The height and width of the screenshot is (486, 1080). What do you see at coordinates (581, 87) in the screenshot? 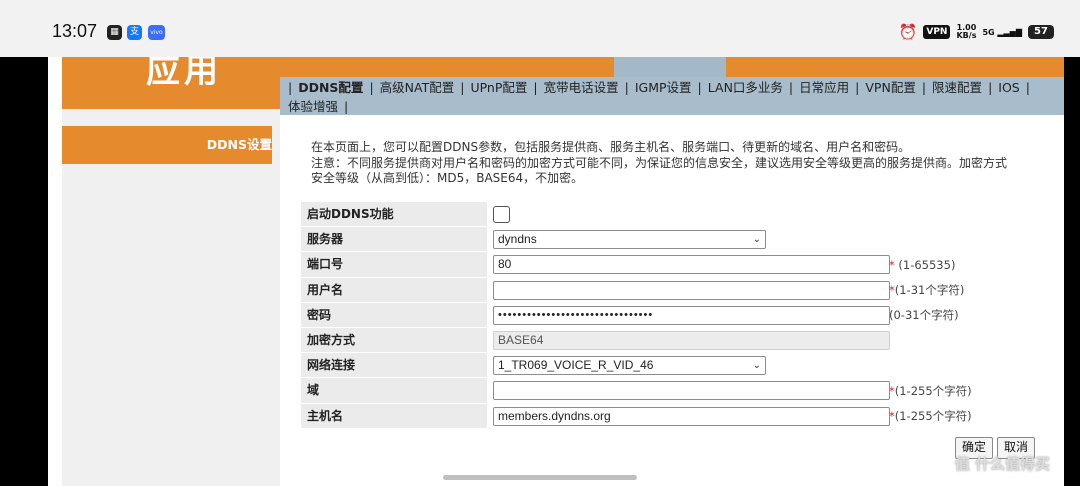
I see `nav-item-3: 宽带电话设置` at bounding box center [581, 87].